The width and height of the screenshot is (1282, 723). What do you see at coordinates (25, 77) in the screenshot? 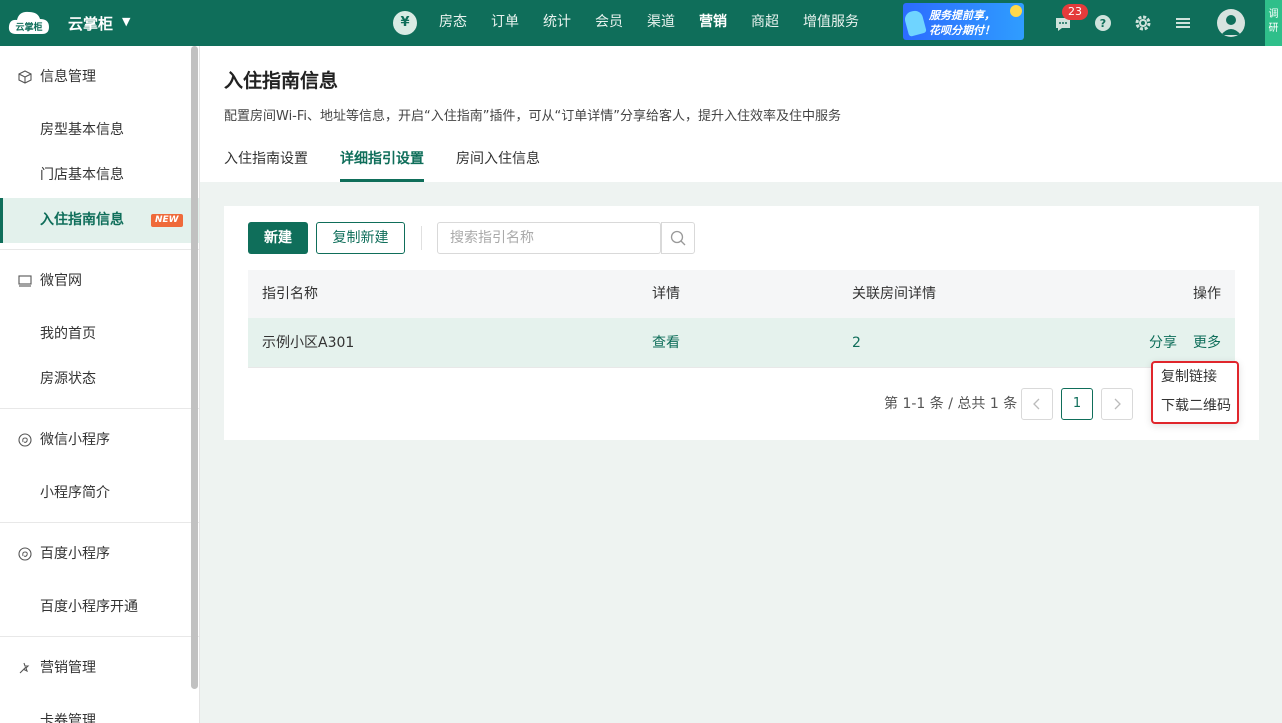
I see `cube-icon` at bounding box center [25, 77].